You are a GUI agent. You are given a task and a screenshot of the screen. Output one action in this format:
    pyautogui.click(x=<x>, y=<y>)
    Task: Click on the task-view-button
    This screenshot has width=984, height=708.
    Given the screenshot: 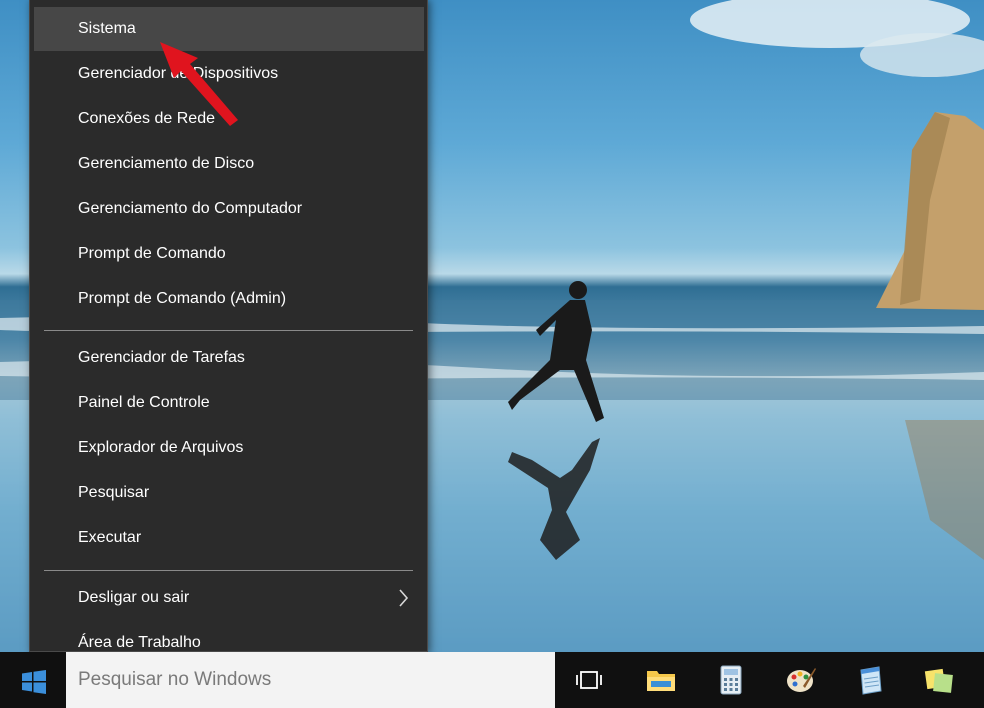 What is the action you would take?
    pyautogui.click(x=589, y=680)
    